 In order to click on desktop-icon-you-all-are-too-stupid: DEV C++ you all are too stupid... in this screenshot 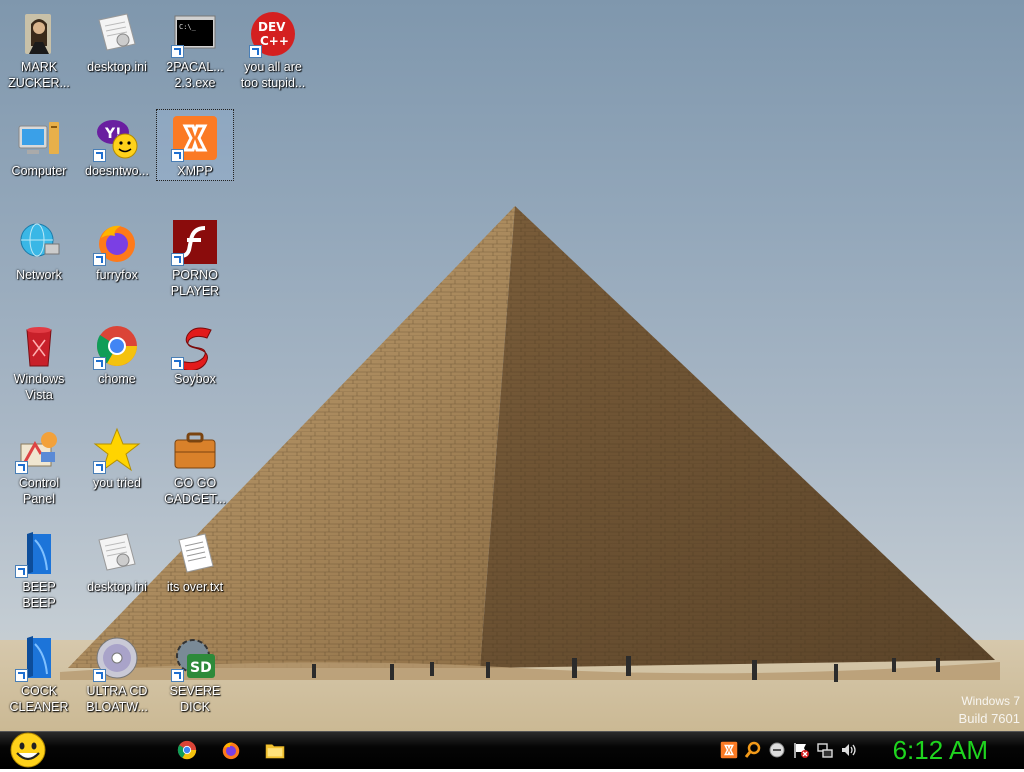, I will do `click(273, 54)`.